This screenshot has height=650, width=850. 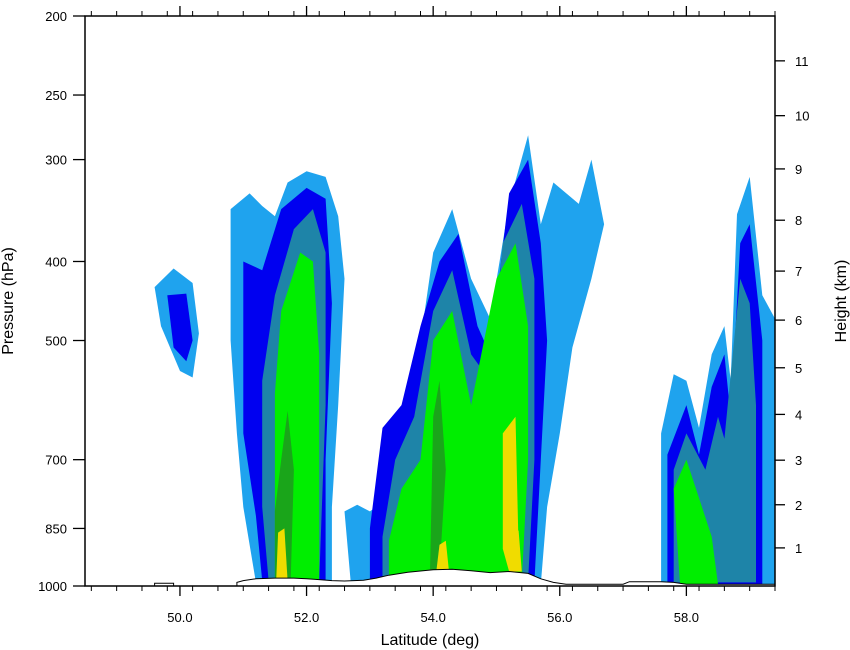 What do you see at coordinates (798, 320) in the screenshot?
I see `height-tick-label: 6` at bounding box center [798, 320].